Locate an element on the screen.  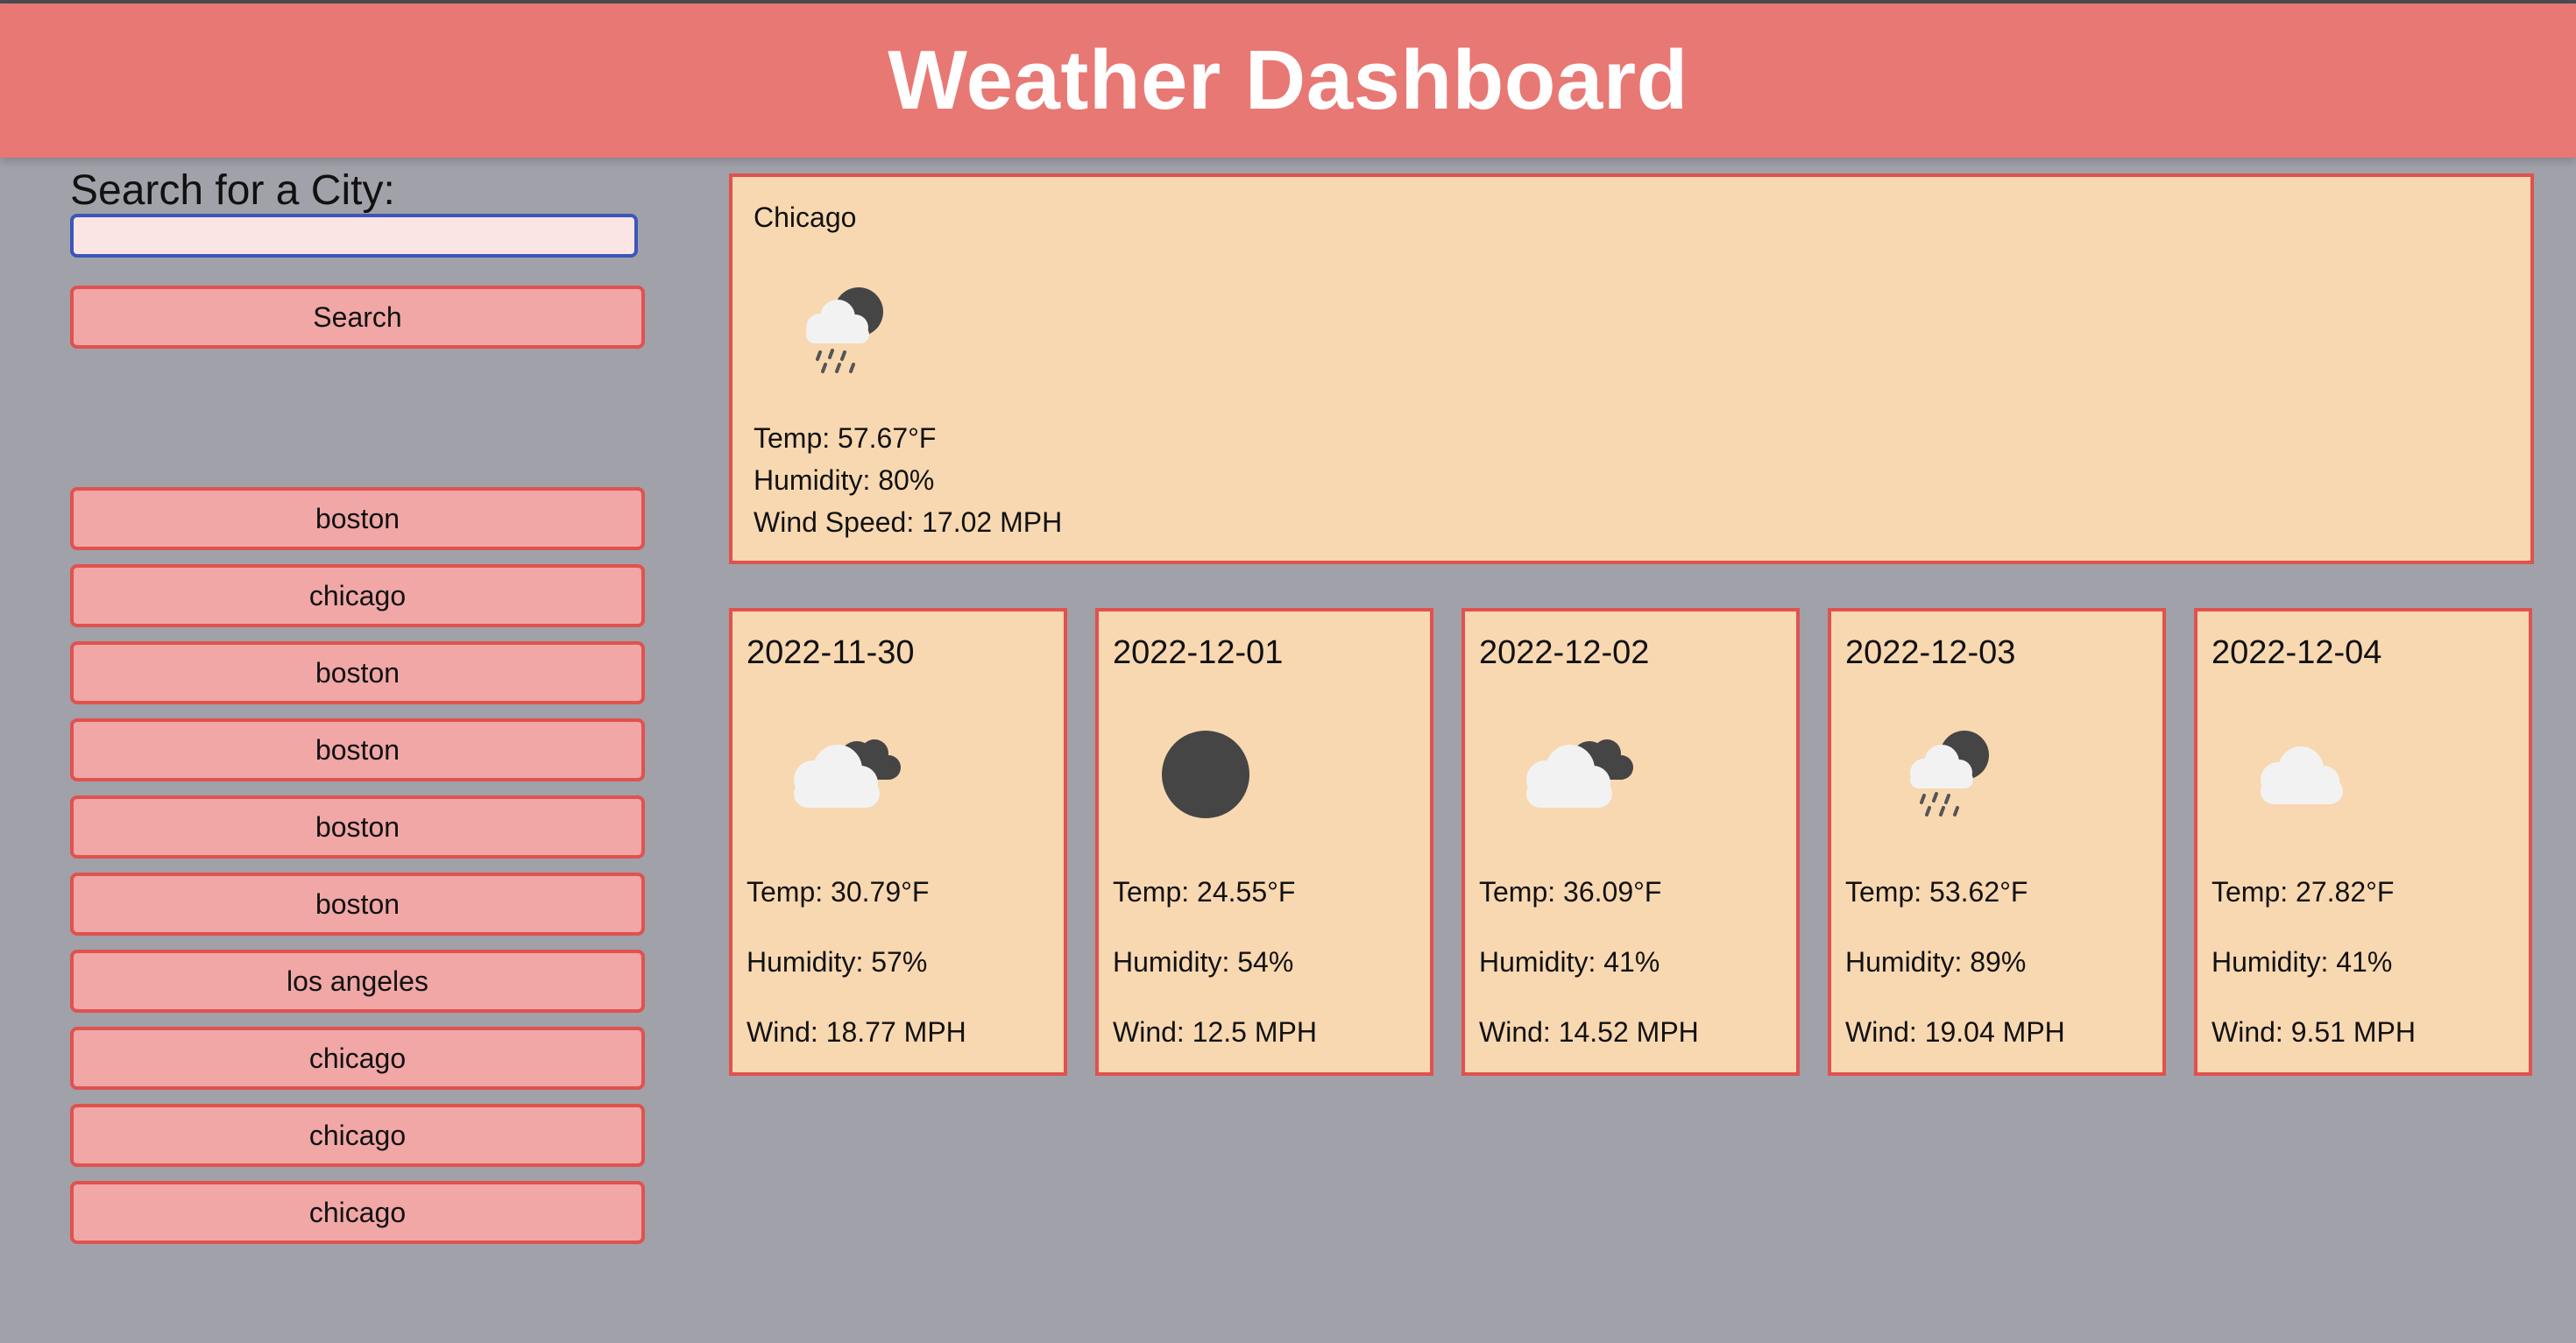
forecast-temp: Temp: 27.82°F is located at coordinates (2303, 892).